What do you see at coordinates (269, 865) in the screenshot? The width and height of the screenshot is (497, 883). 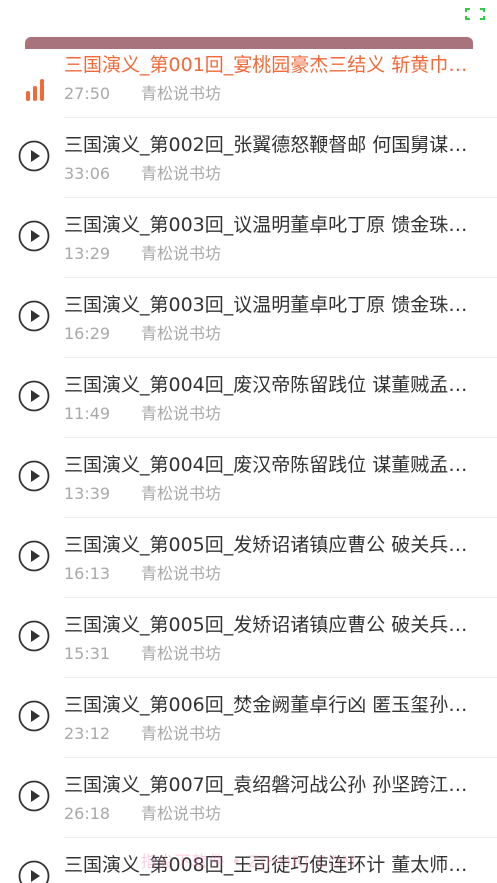 I see `episode-title: 三国演义_第008回_王司徒巧使连环计 董太师大闹凤仪亭` at bounding box center [269, 865].